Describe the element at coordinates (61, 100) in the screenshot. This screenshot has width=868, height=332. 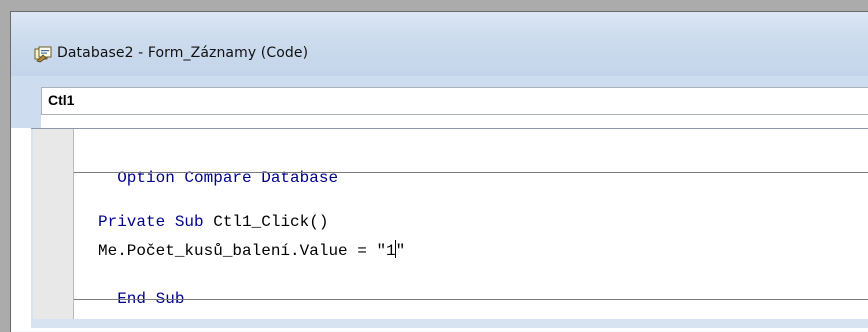
I see `object-dropdown-value: Ctl1` at that location.